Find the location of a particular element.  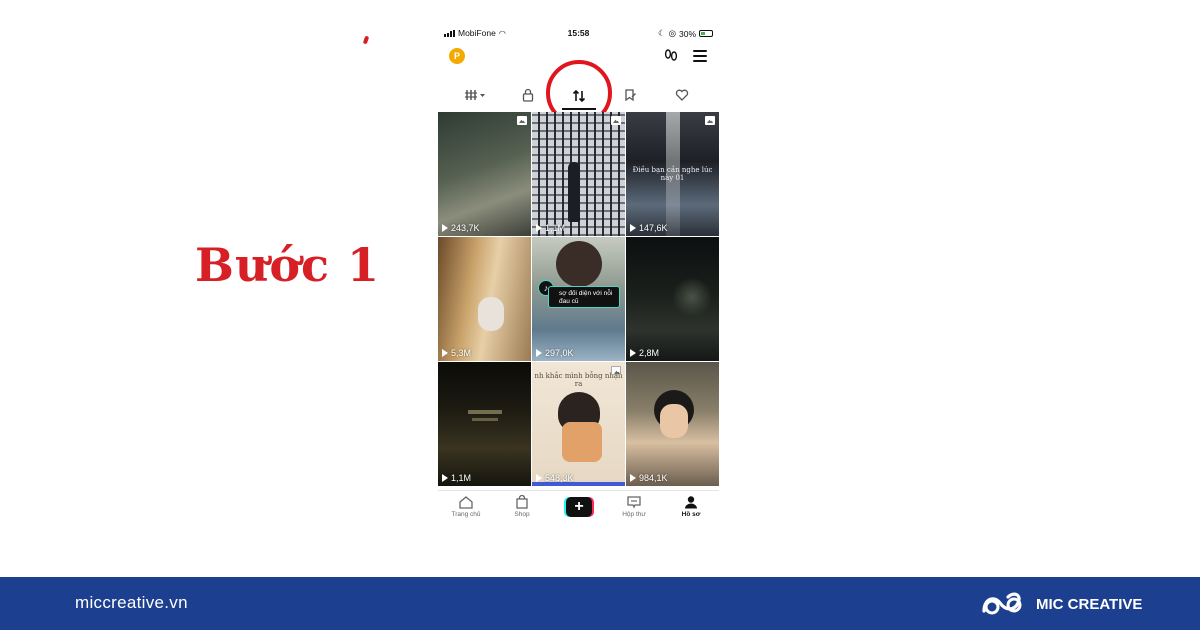

view-count: 984,1K is located at coordinates (653, 478).